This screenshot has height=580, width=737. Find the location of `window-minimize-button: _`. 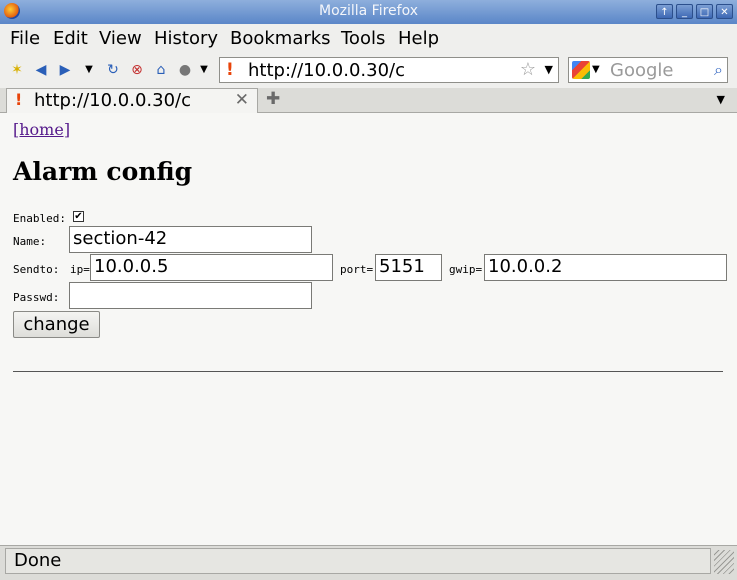

window-minimize-button: _ is located at coordinates (684, 11).